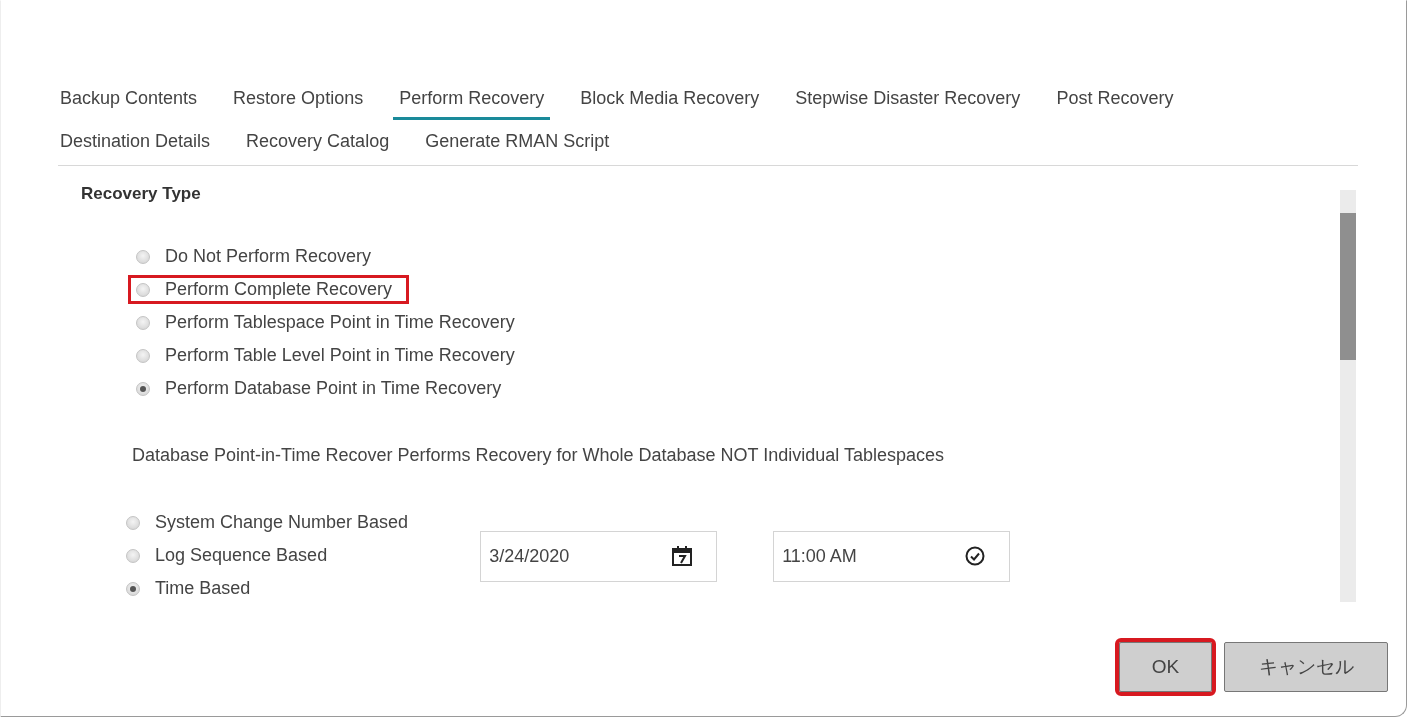 Image resolution: width=1410 pixels, height=723 pixels. Describe the element at coordinates (318, 142) in the screenshot. I see `tab: Recovery Catalog` at that location.